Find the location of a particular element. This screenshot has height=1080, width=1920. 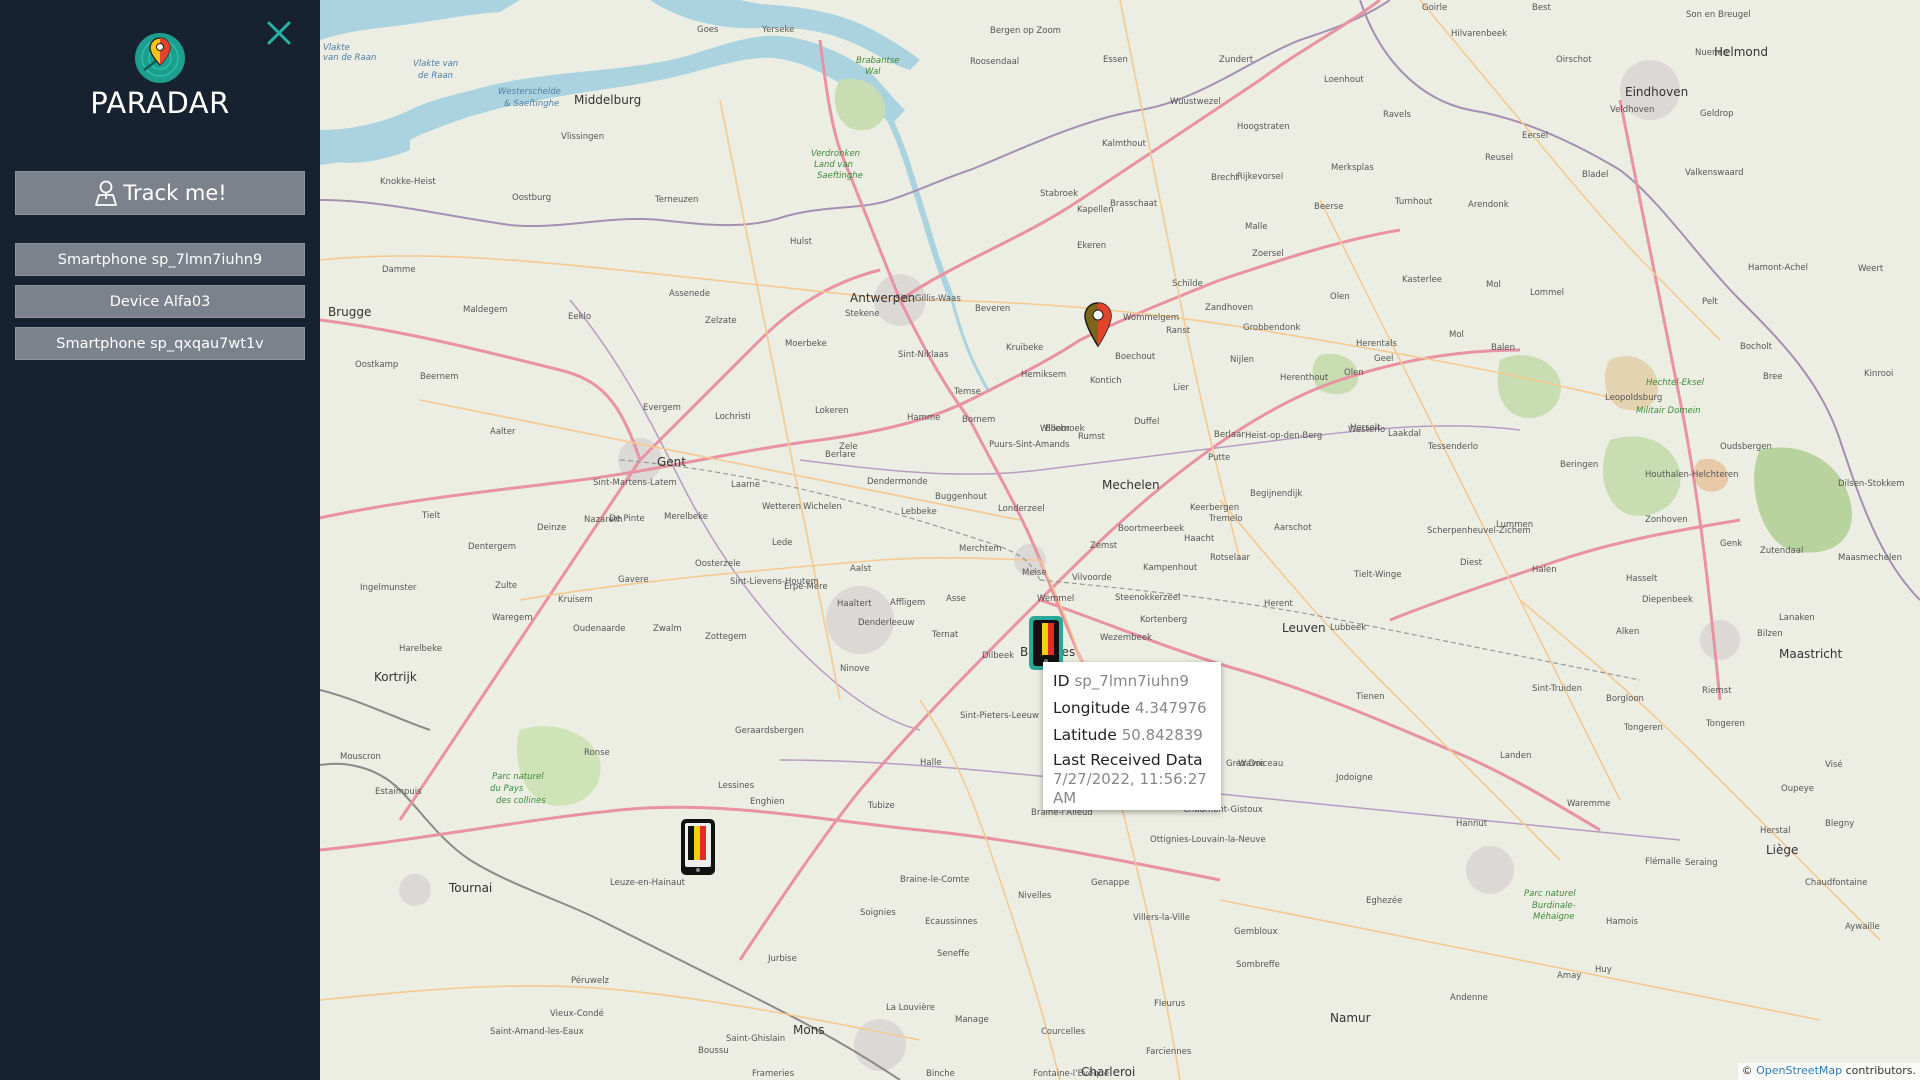

svg-text: Vlakte is located at coordinates (336, 48).